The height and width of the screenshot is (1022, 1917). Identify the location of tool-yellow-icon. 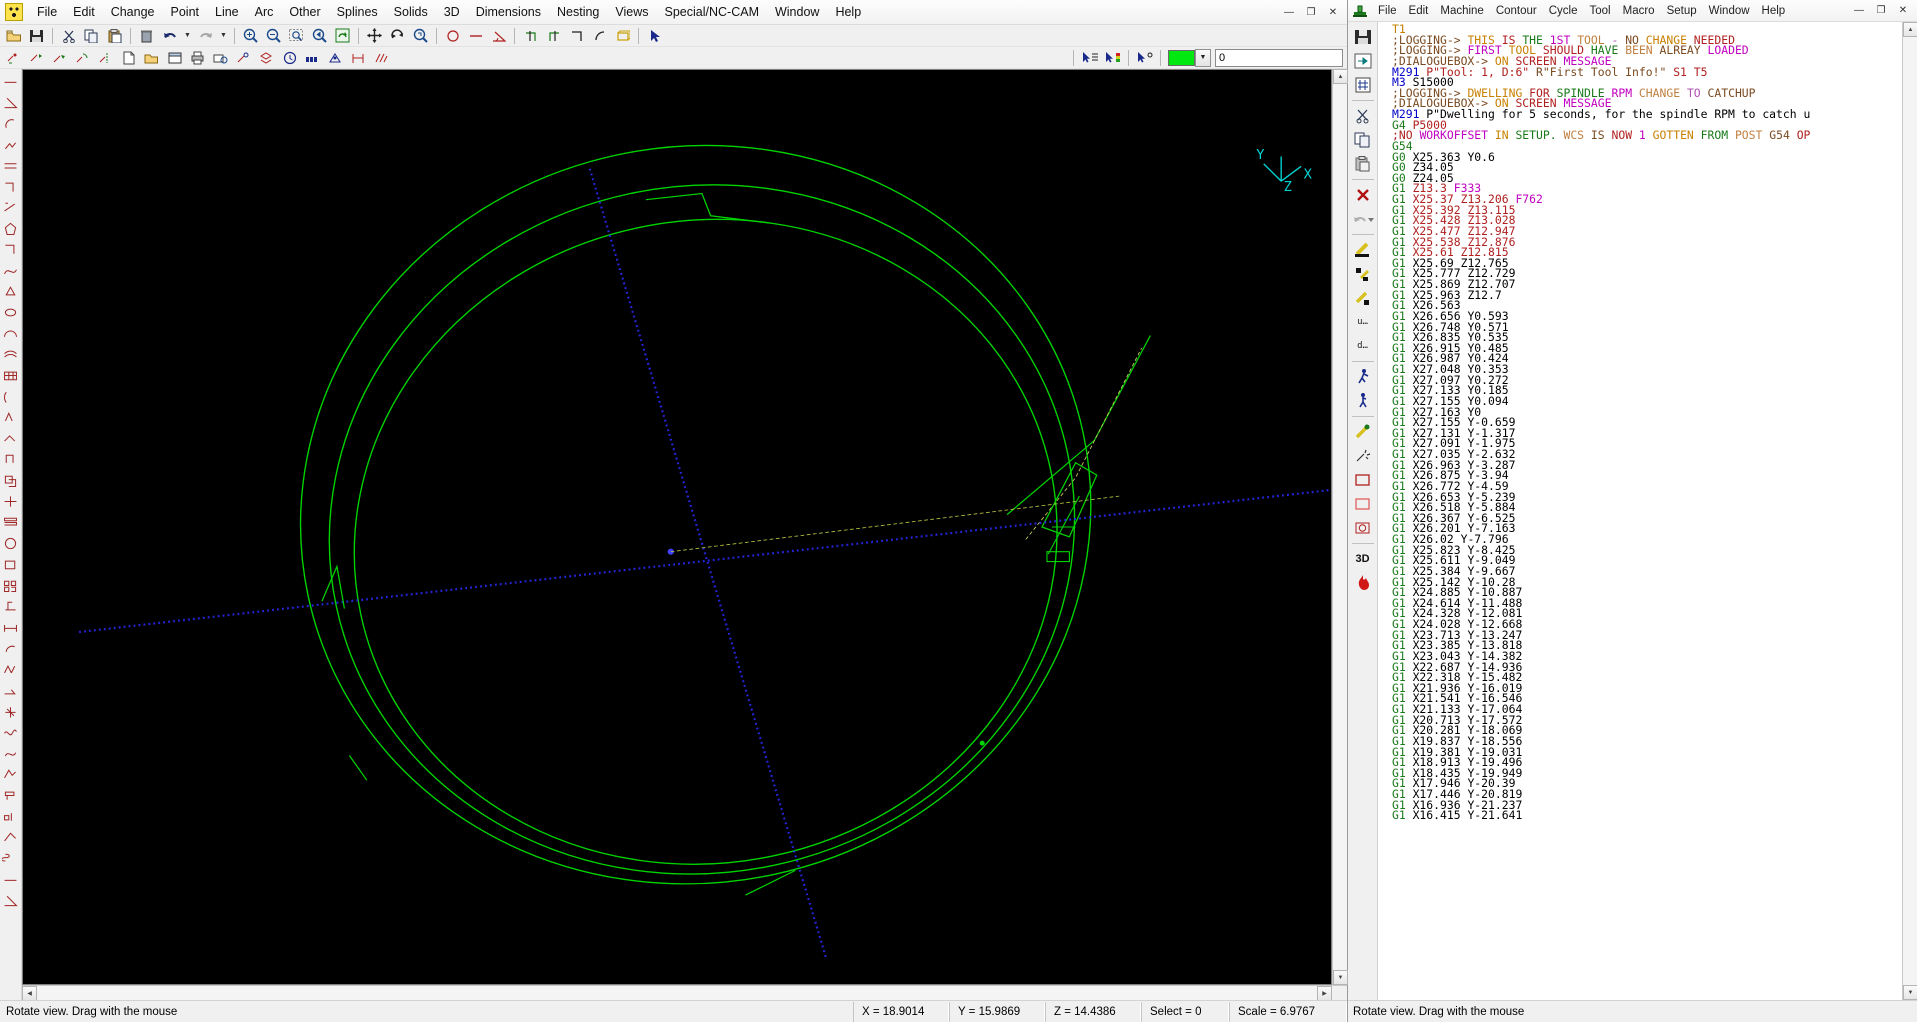
(1363, 249).